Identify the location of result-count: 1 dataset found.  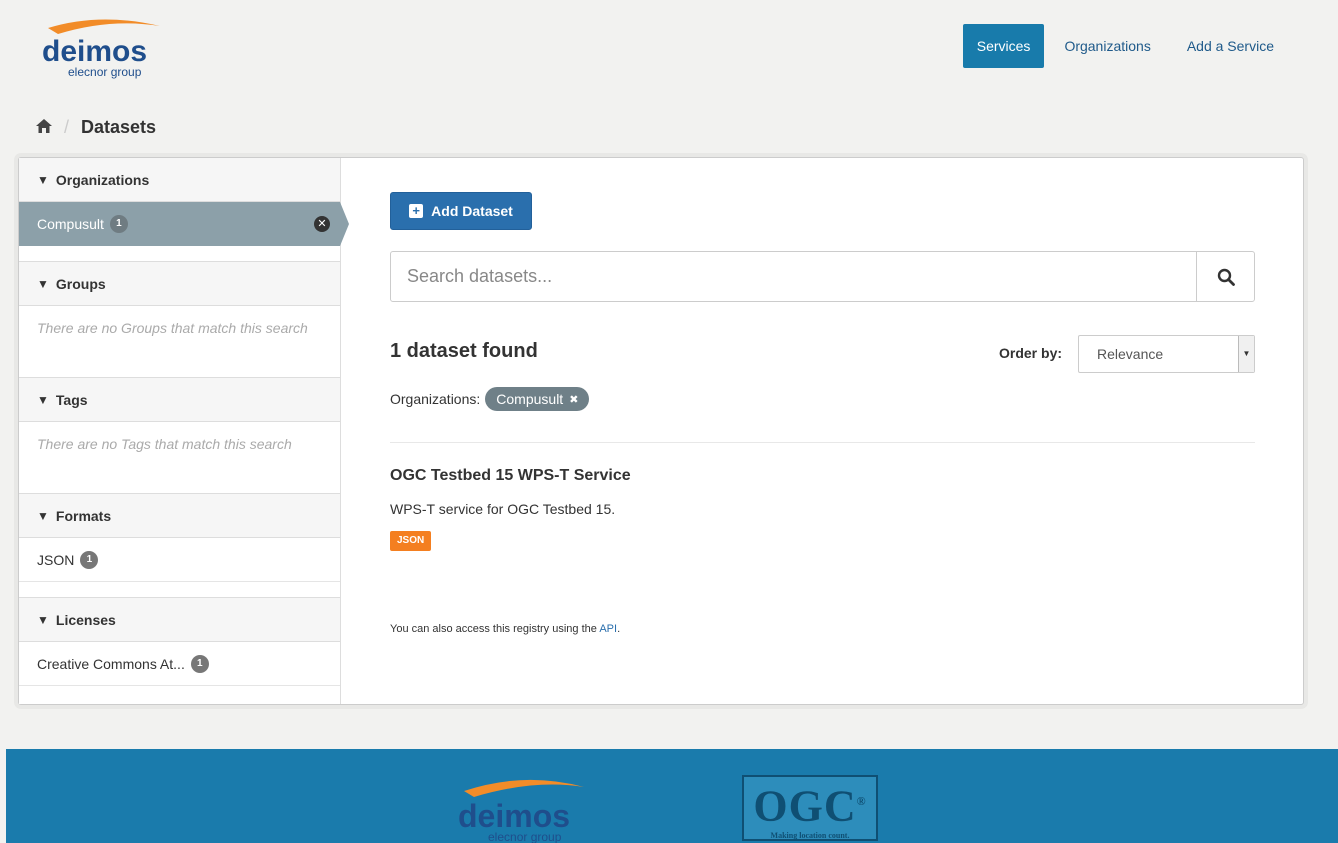
(464, 351).